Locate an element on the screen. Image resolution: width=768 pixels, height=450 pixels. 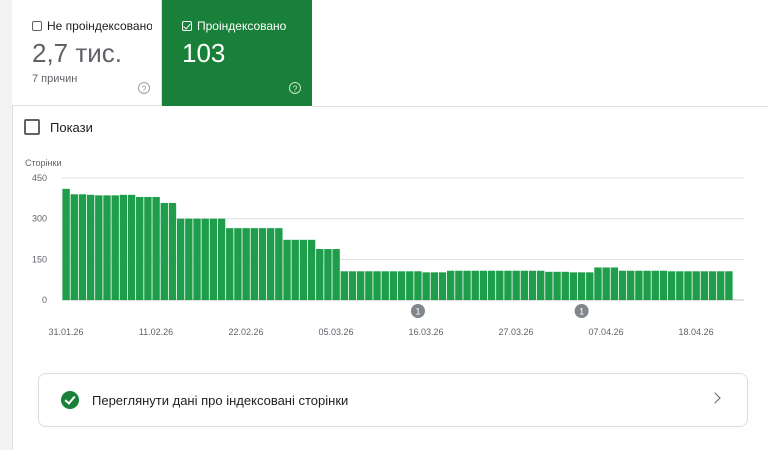
y-tick-label: 450 is located at coordinates (39, 178).